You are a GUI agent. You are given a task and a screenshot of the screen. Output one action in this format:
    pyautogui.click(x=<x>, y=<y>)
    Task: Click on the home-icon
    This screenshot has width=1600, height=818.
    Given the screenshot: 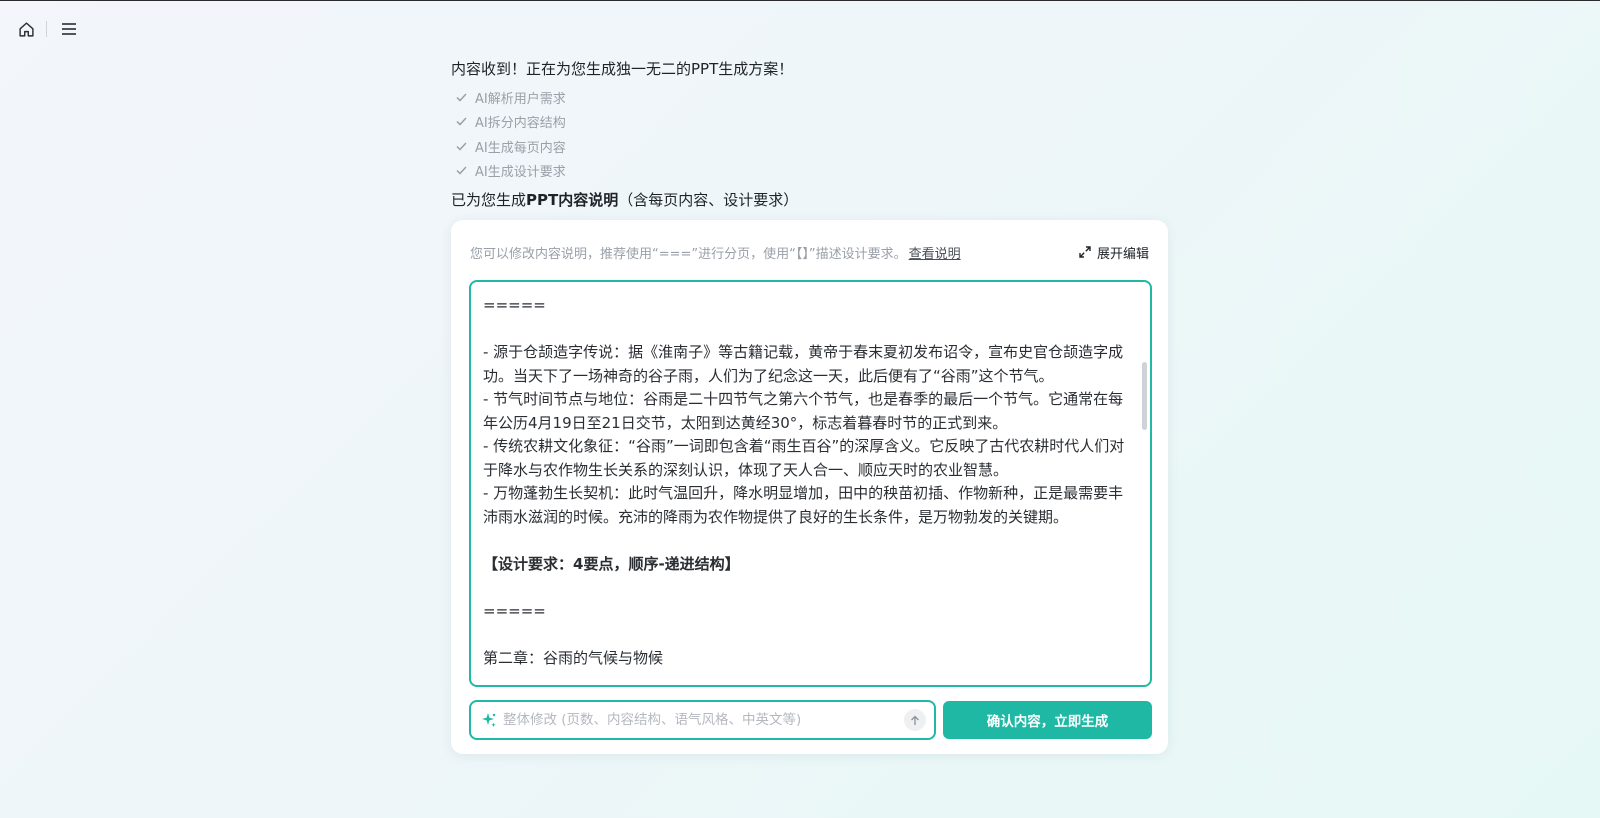 What is the action you would take?
    pyautogui.click(x=26, y=29)
    